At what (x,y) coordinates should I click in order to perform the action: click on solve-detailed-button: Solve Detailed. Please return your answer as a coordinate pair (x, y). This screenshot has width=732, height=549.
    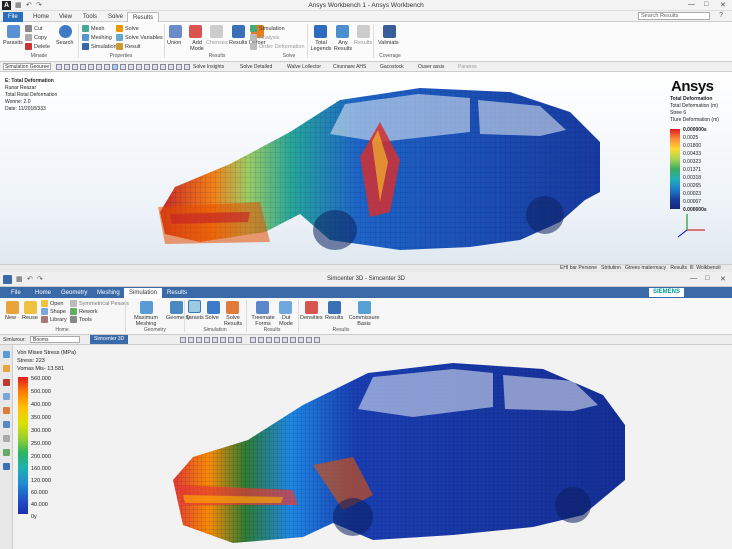
    Looking at the image, I should click on (256, 67).